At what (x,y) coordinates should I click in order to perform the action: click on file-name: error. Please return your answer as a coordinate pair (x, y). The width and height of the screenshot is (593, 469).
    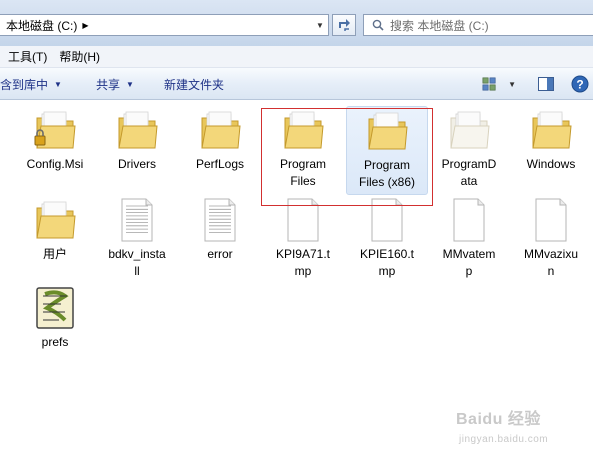
    Looking at the image, I should click on (220, 254).